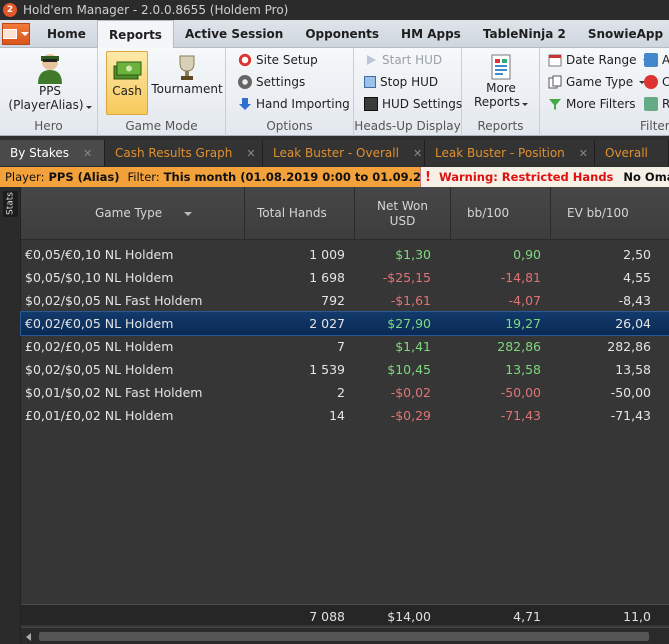 This screenshot has width=669, height=644. I want to click on start-hud-label: Start HUD, so click(412, 60).